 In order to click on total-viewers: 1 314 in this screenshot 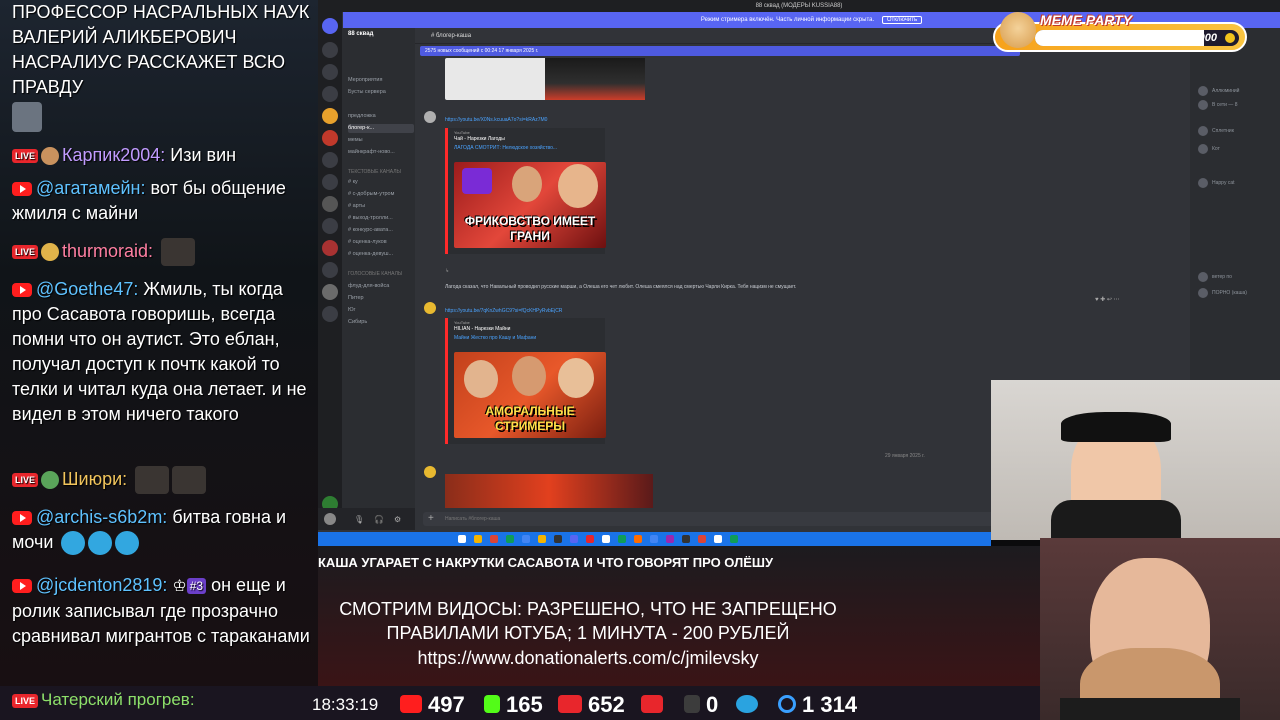, I will do `click(817, 703)`.